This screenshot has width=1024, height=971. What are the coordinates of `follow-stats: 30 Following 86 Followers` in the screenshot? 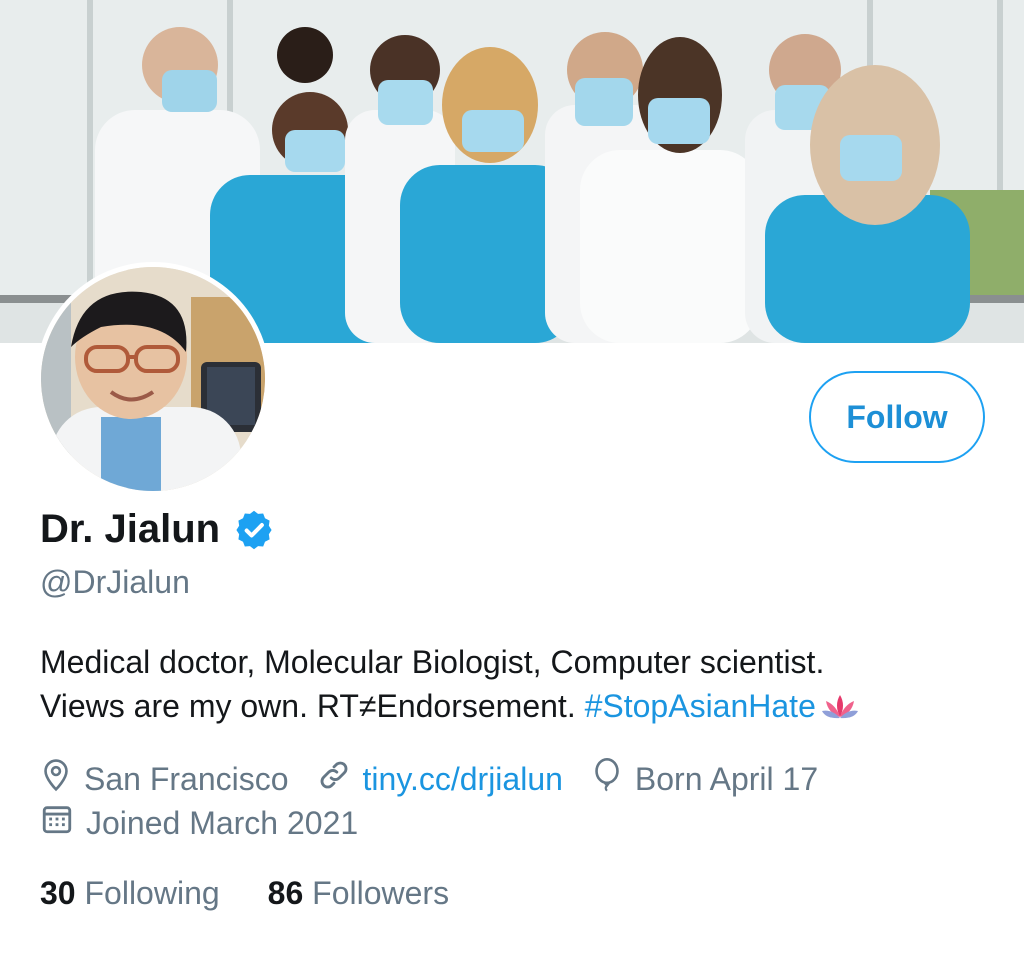 It's located at (268, 893).